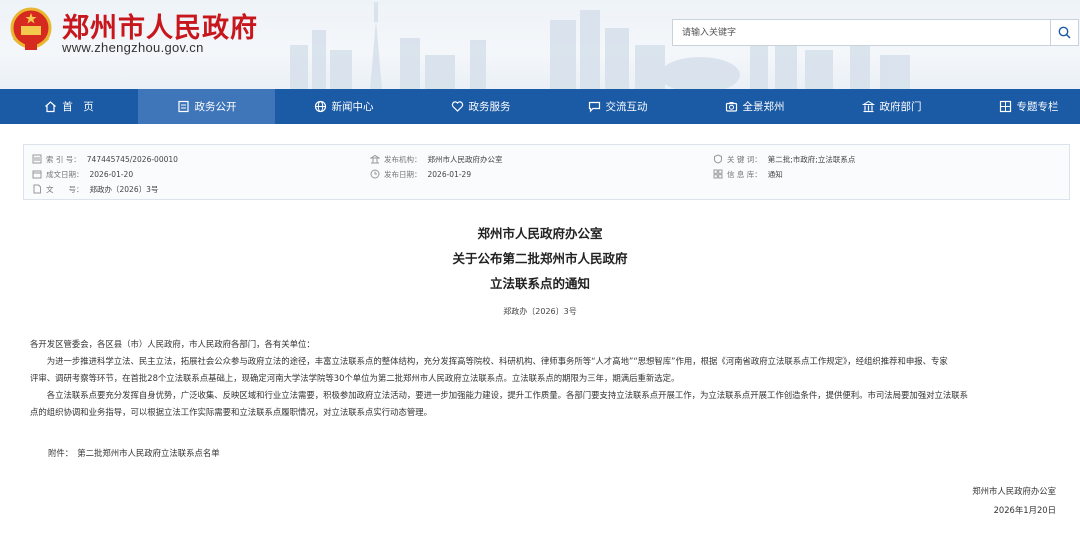 This screenshot has width=1080, height=534. I want to click on chat-icon, so click(594, 107).